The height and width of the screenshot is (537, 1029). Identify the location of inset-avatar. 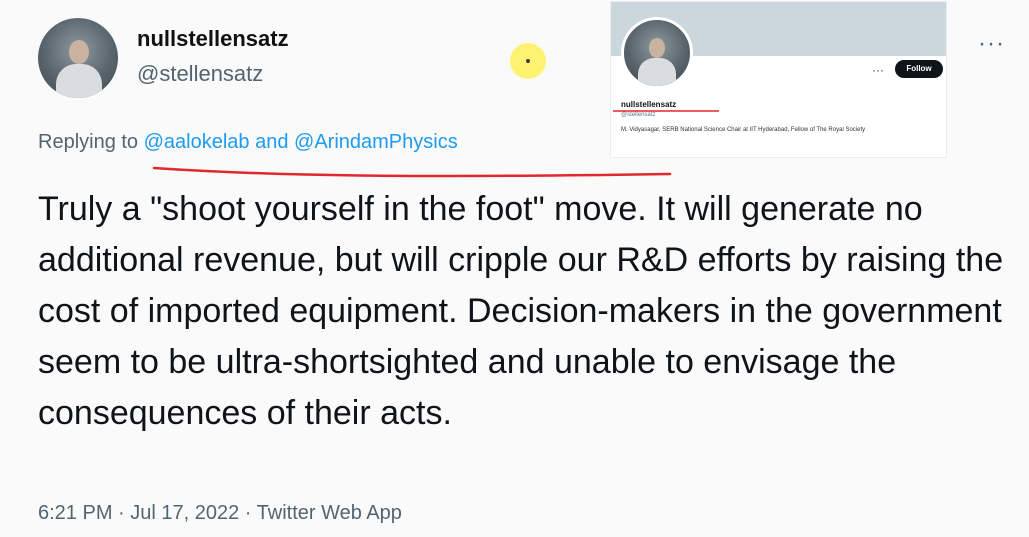
(657, 53).